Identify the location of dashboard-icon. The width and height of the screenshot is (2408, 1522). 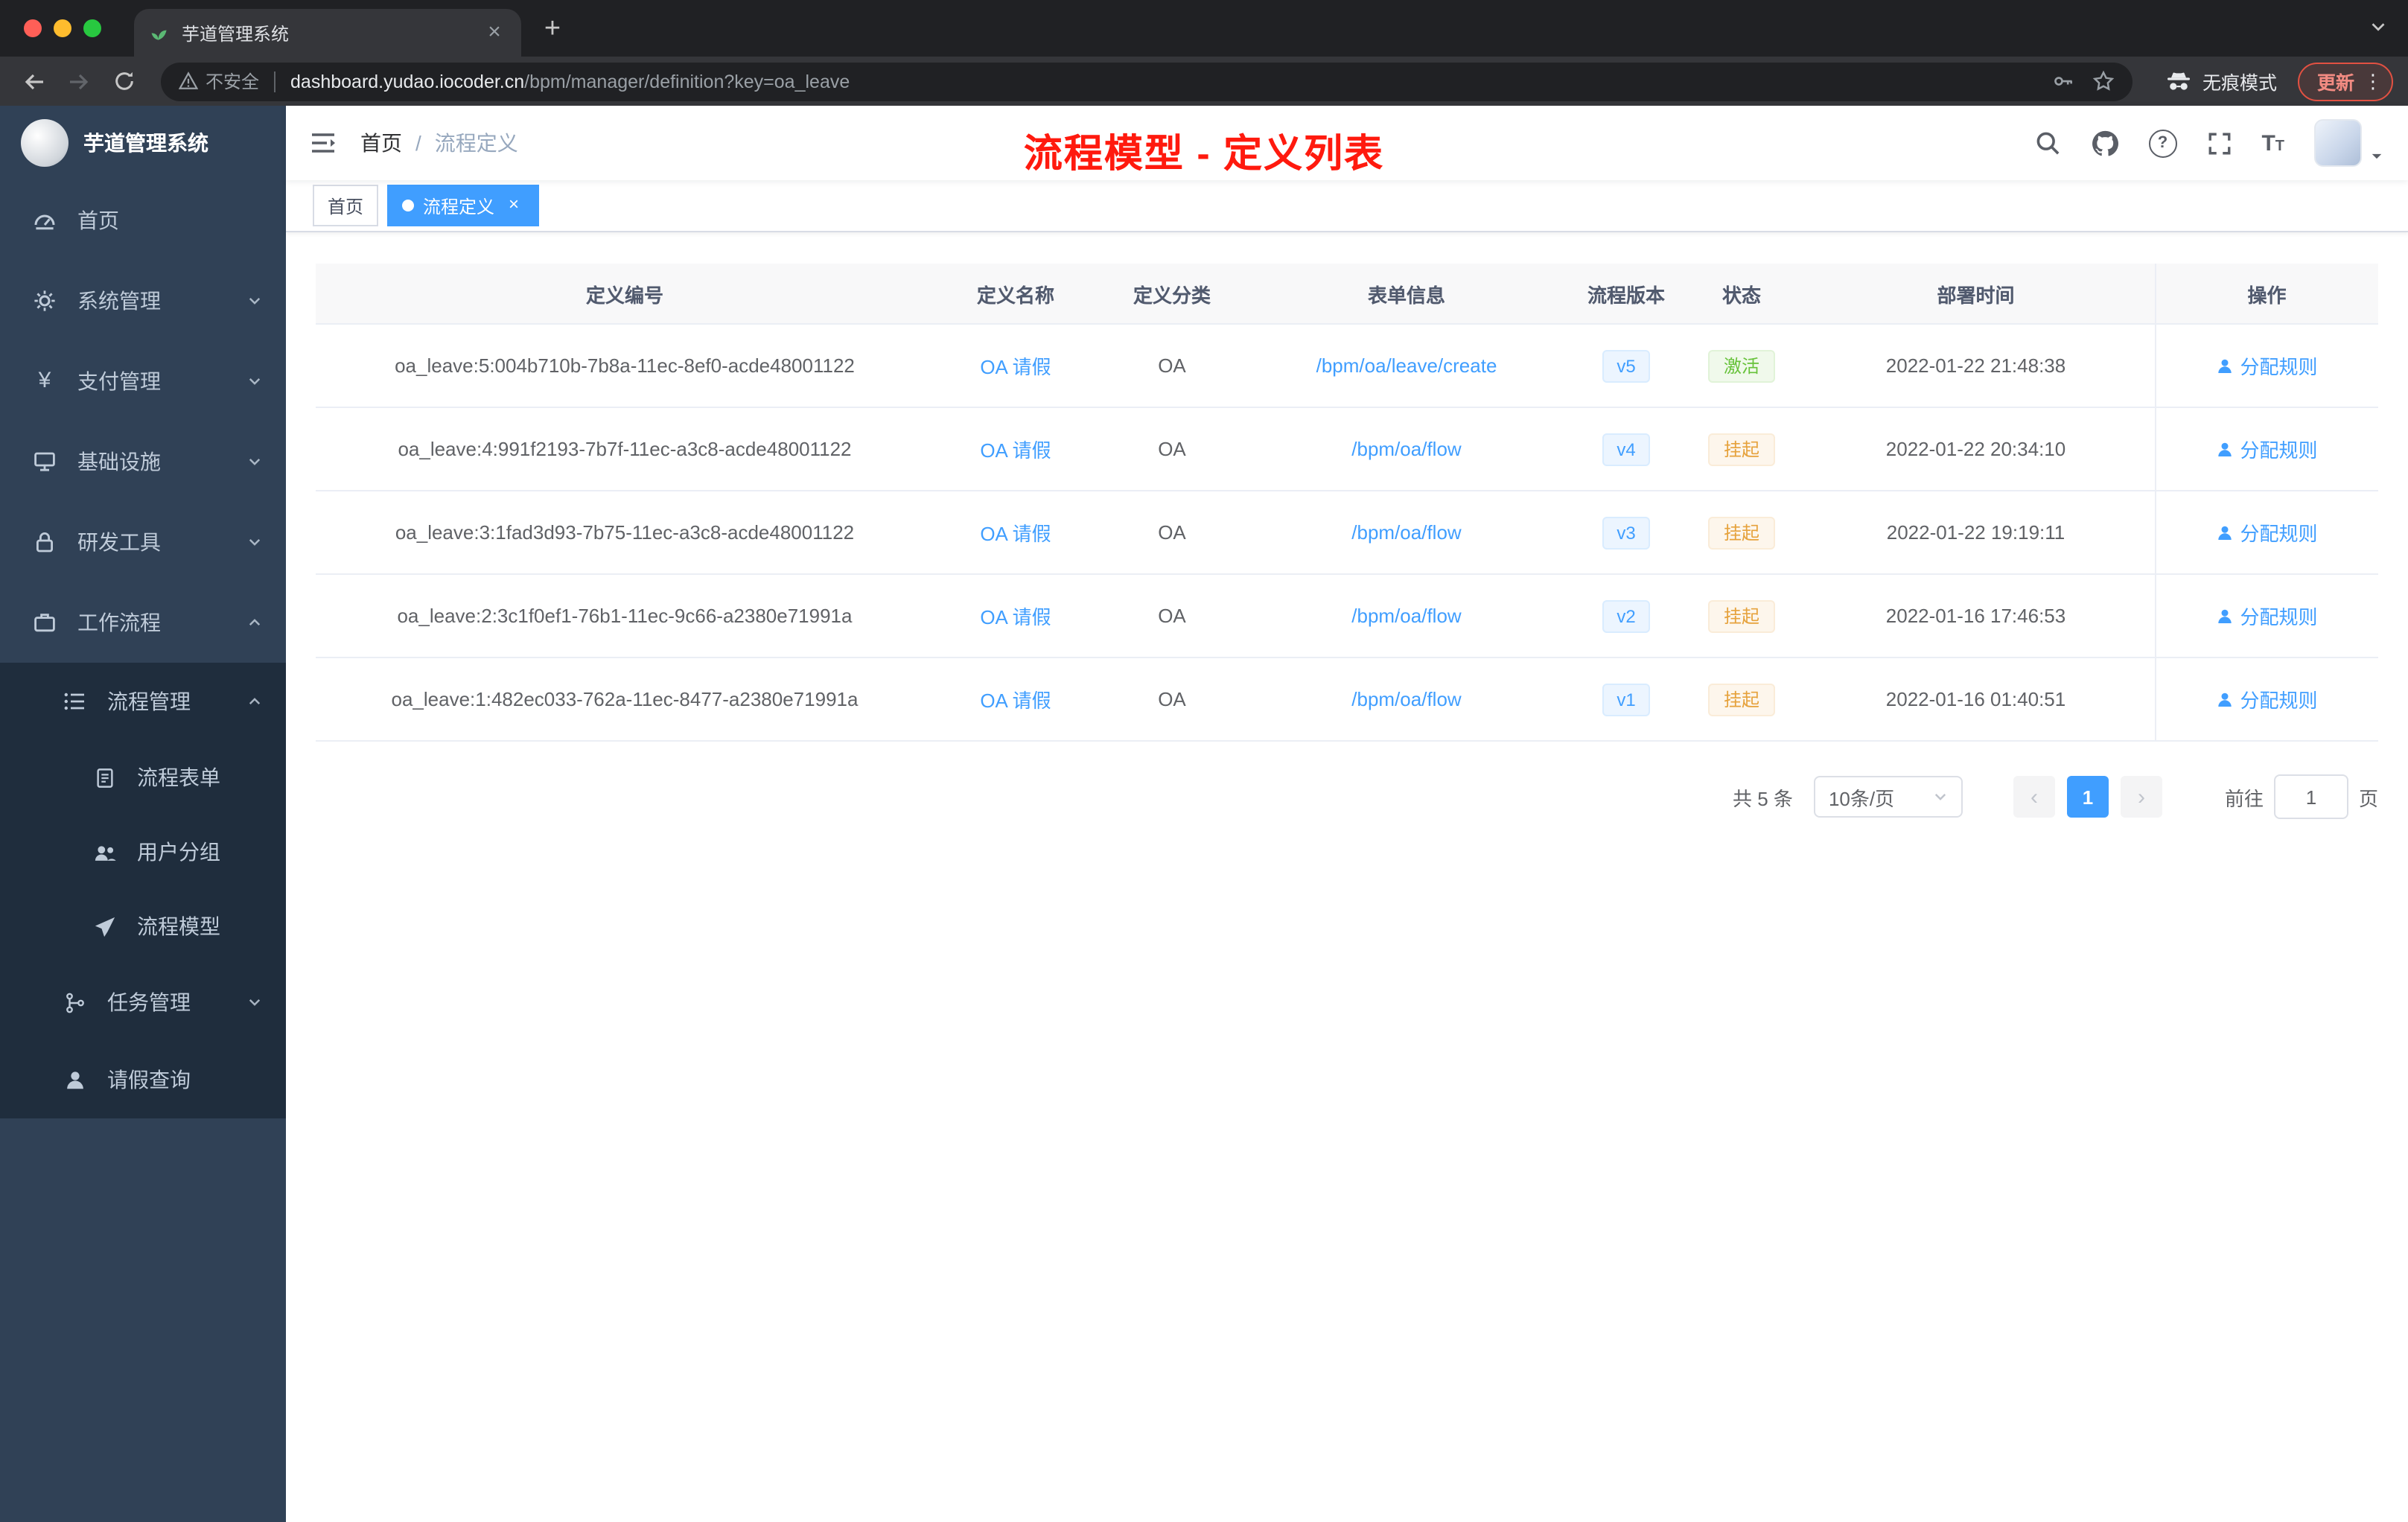
(45, 220).